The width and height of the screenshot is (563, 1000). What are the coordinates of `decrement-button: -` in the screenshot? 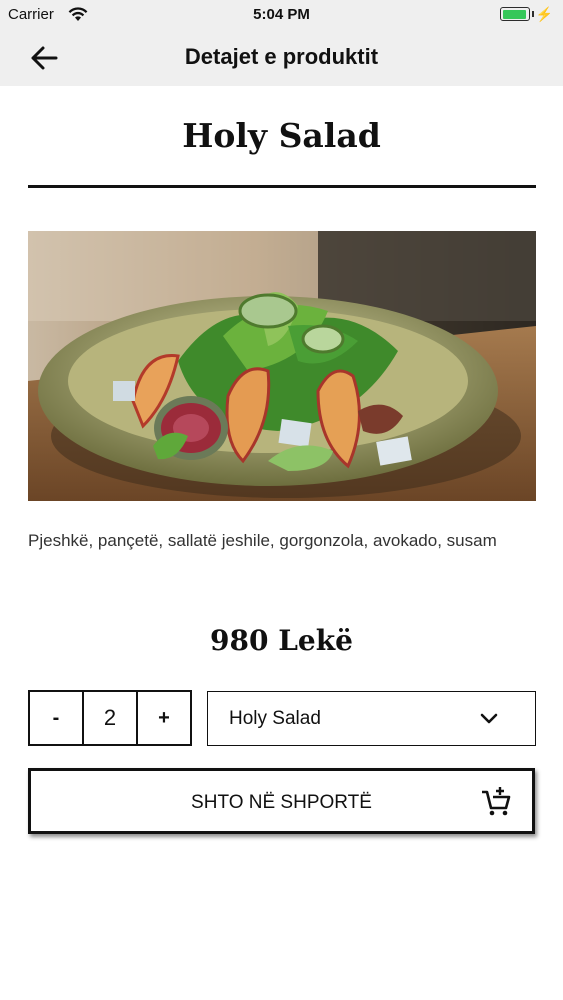 It's located at (56, 718).